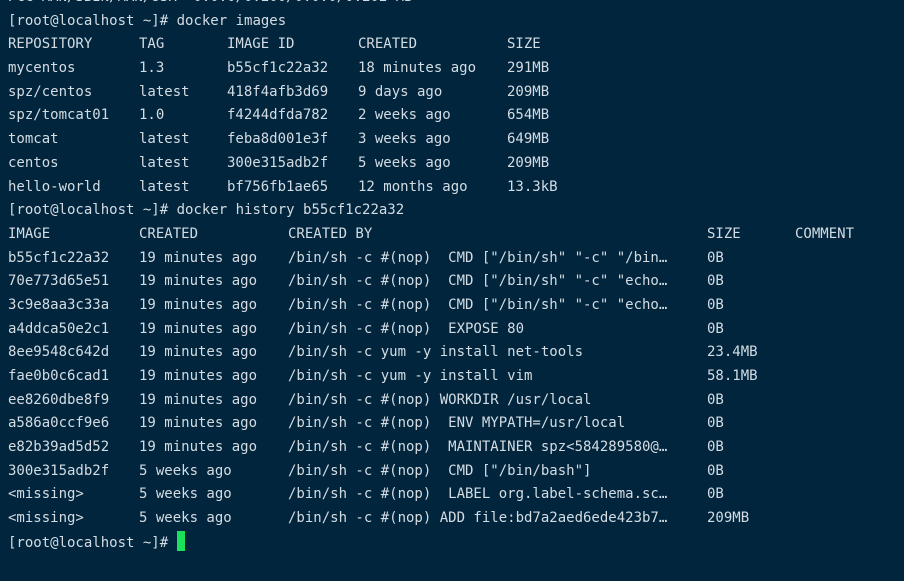  I want to click on cell-image-id: b55cf1c22a32, so click(278, 68).